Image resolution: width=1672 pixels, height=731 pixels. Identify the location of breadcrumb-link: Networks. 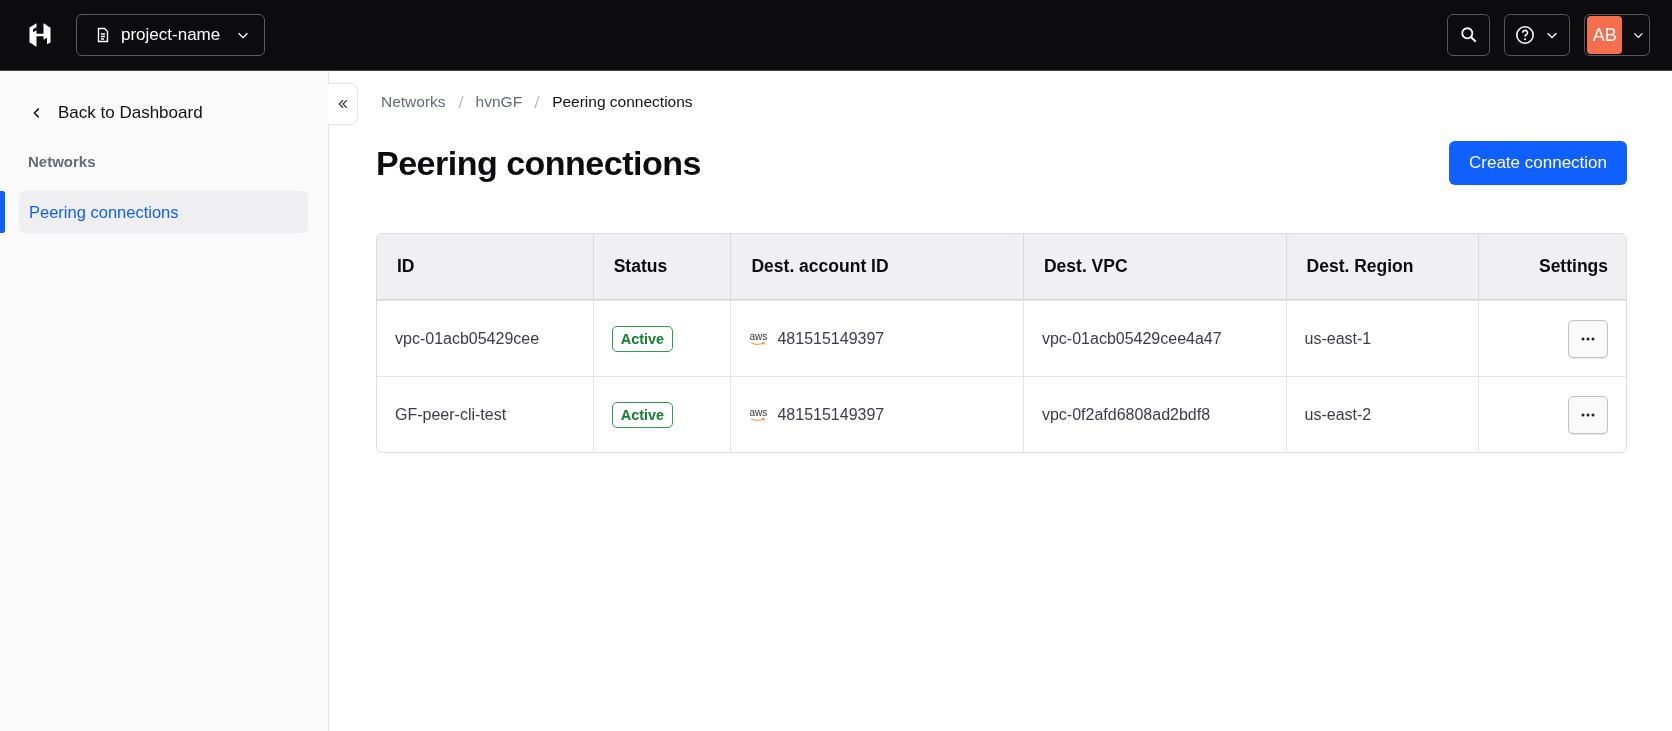
(413, 102).